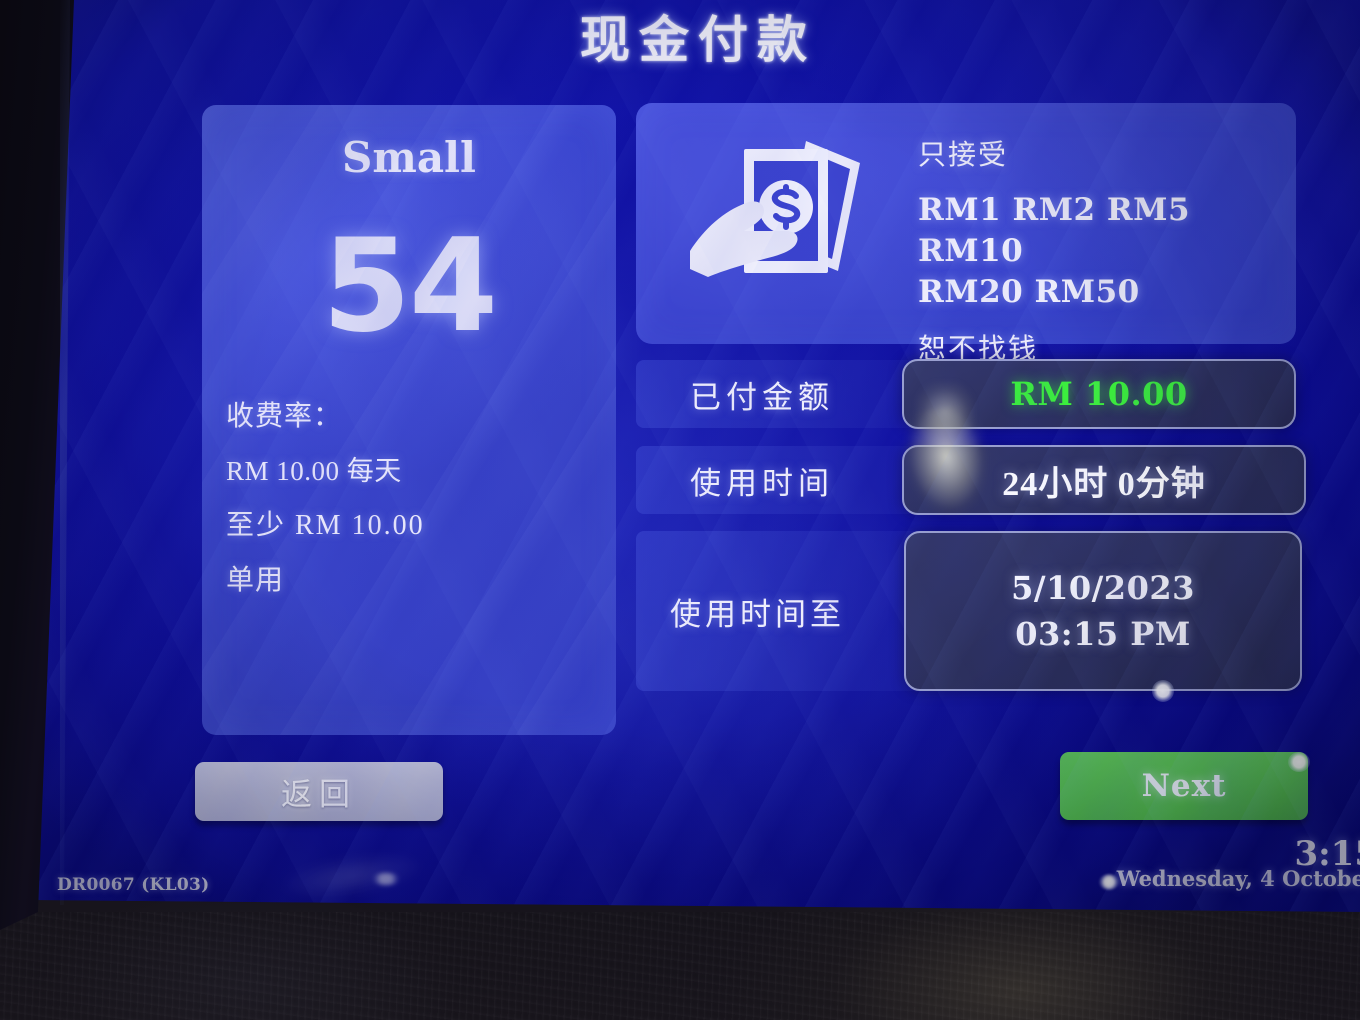 This screenshot has width=1360, height=1020. I want to click on paid-amount-value-box: RM 10.00, so click(1099, 394).